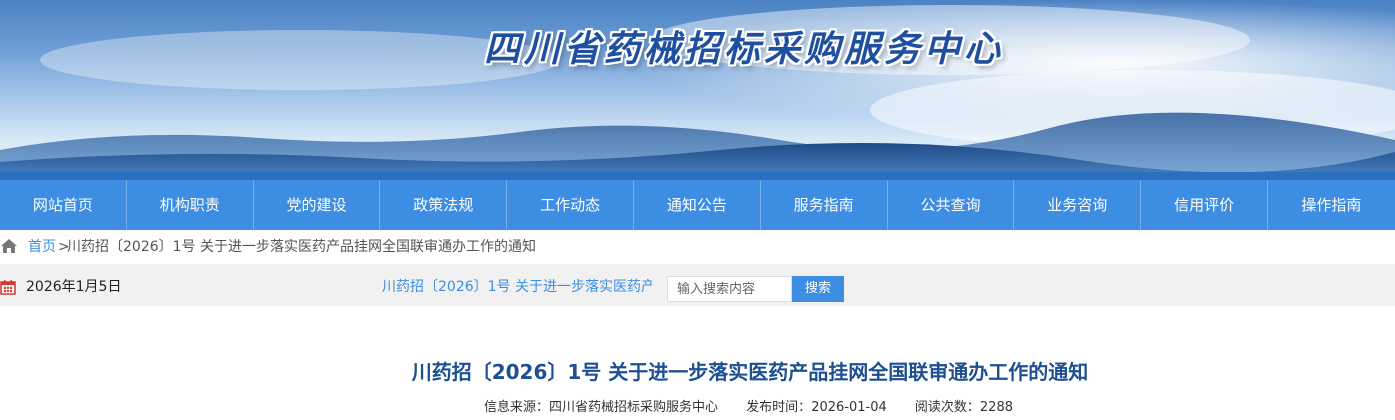  What do you see at coordinates (9, 246) in the screenshot?
I see `home-icon` at bounding box center [9, 246].